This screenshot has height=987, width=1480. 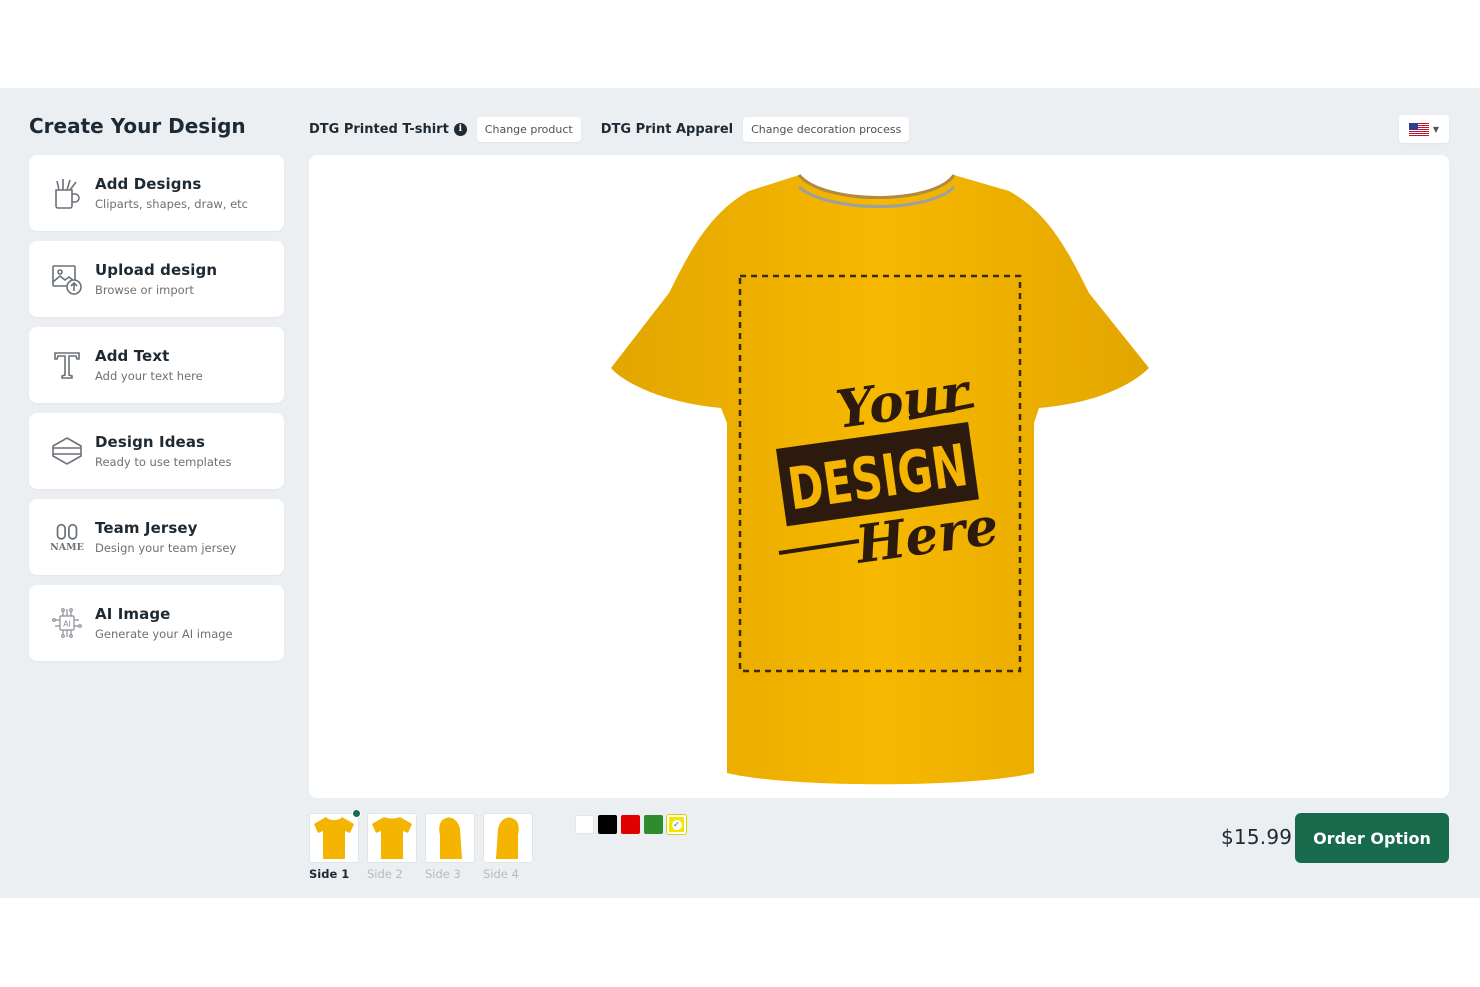 I want to click on active-indicator, so click(x=356, y=813).